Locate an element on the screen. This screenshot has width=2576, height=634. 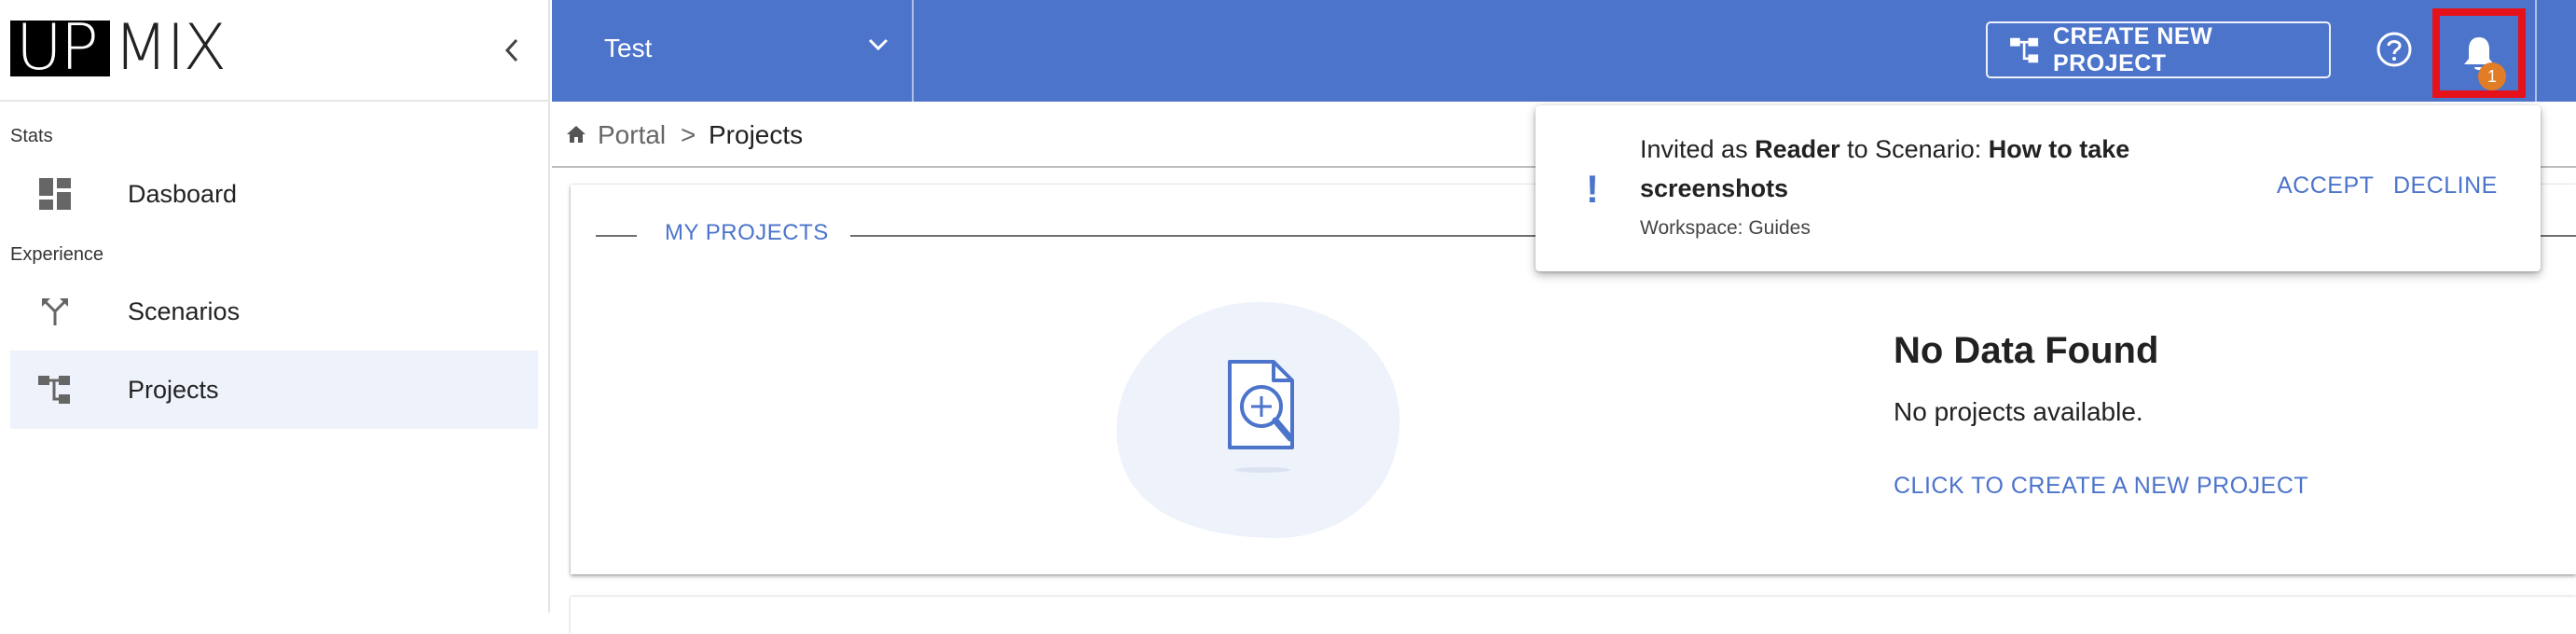
chevron-down-icon is located at coordinates (878, 44).